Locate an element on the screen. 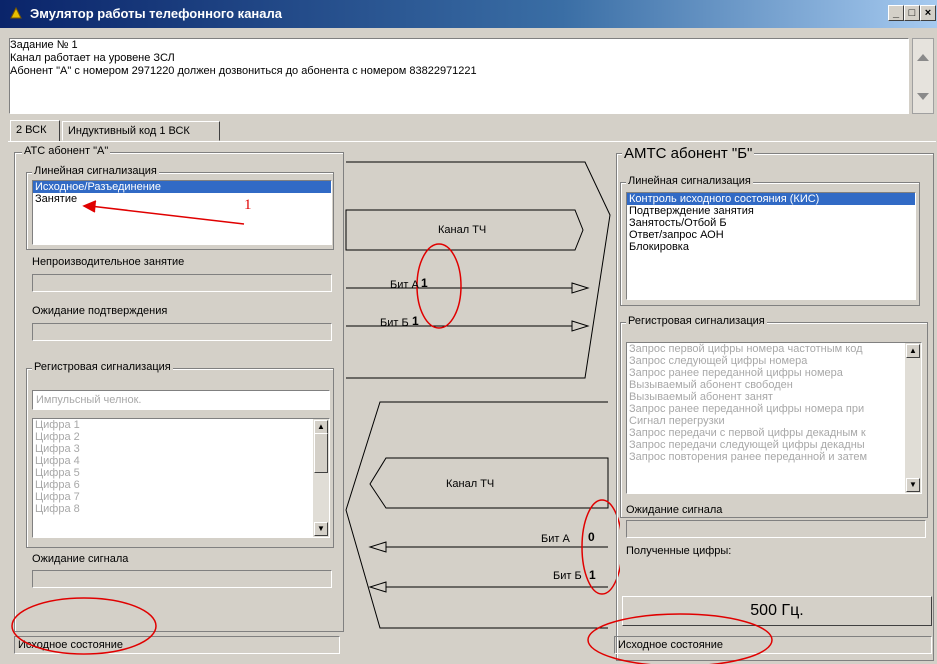 Image resolution: width=937 pixels, height=664 pixels. annotation-arrowhead is located at coordinates (89, 206).